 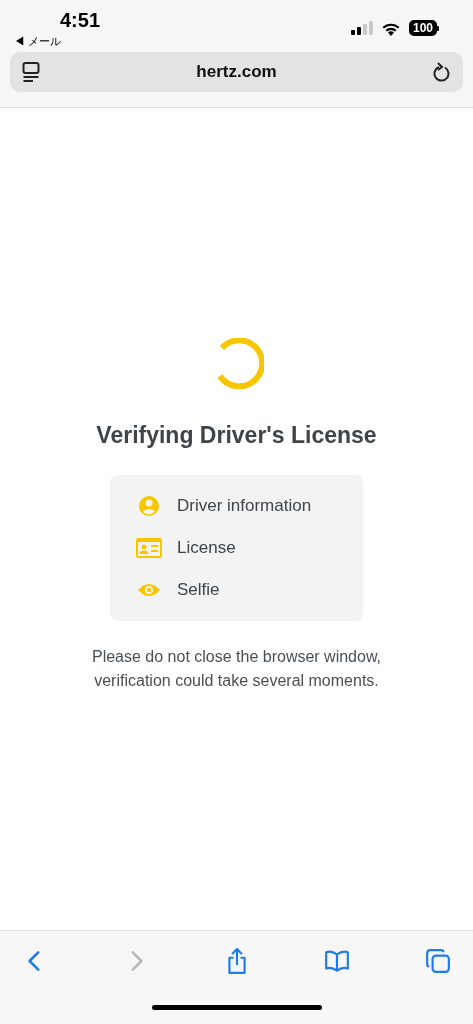 I want to click on address-bar: hertz.com, so click(x=236, y=72).